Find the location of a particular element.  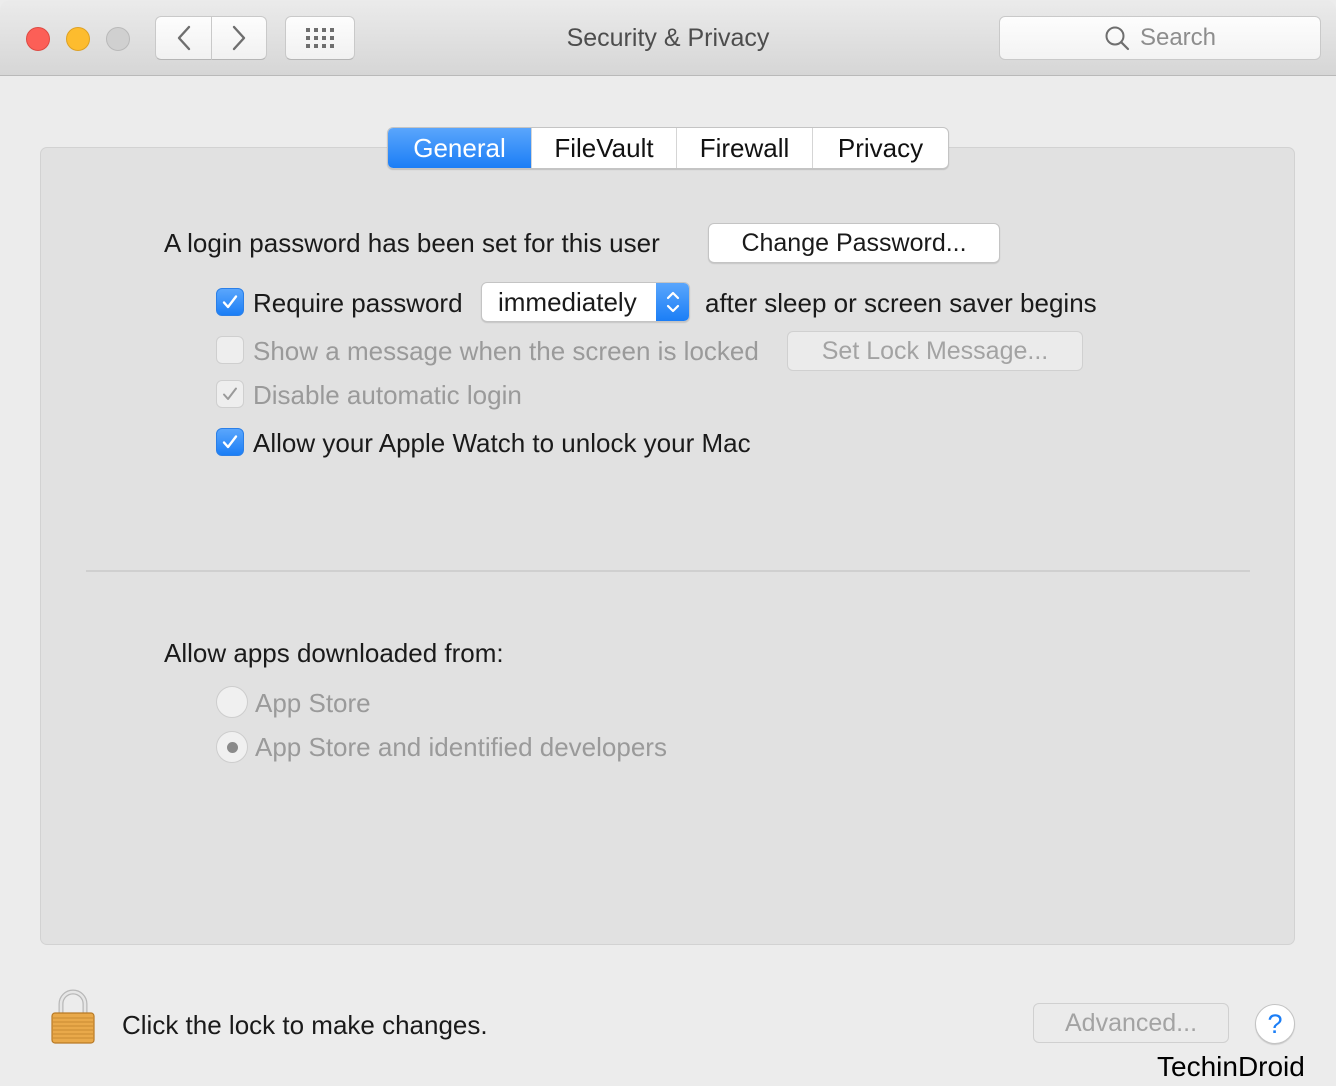

help-button: ? is located at coordinates (1275, 1024).